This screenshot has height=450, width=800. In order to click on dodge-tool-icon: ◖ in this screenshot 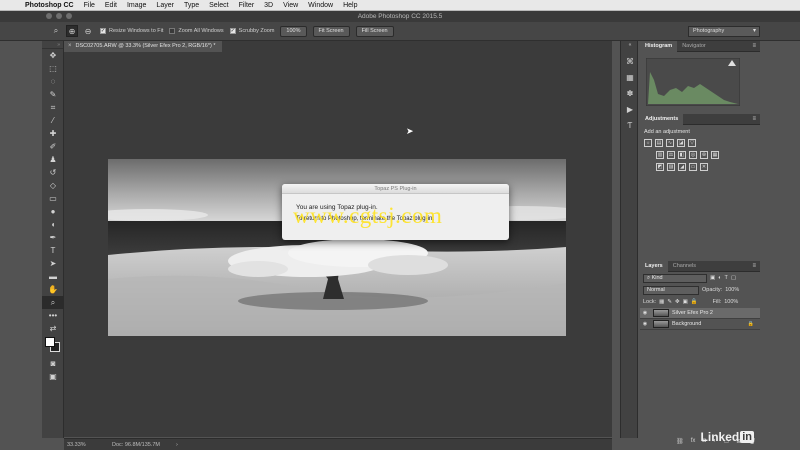, I will do `click(53, 224)`.